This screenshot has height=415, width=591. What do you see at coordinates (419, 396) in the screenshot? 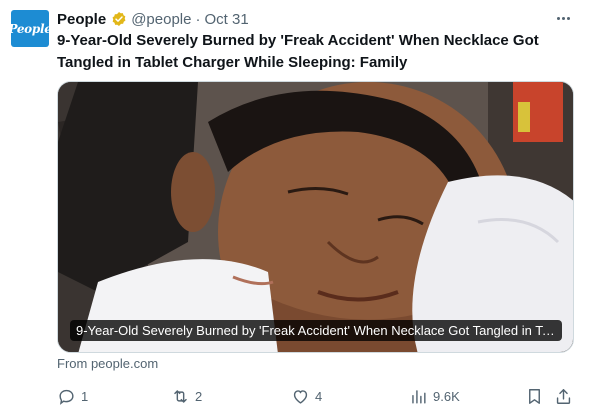
I see `views-icon` at bounding box center [419, 396].